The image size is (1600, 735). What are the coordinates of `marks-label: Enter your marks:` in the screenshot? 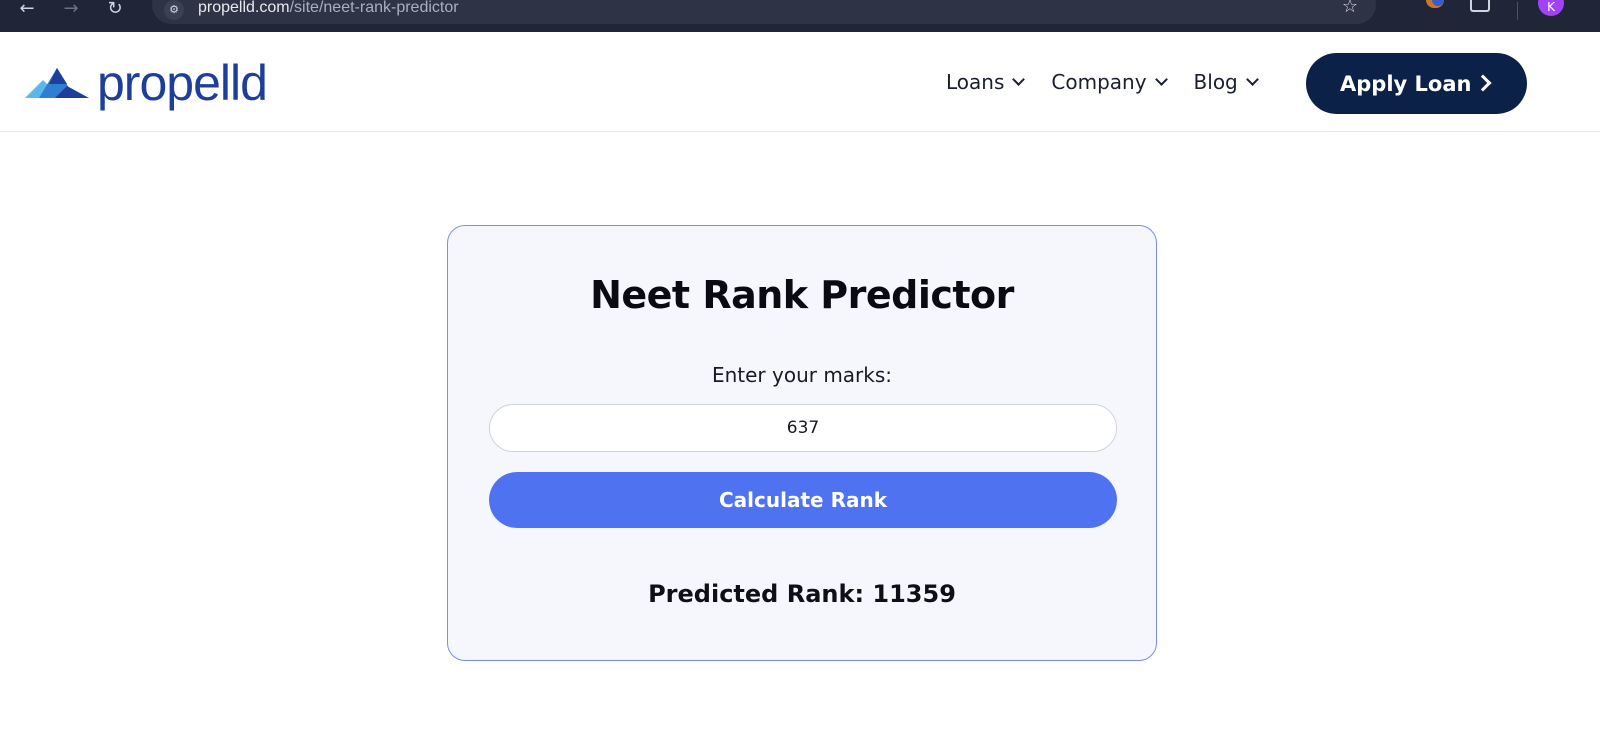 It's located at (802, 375).